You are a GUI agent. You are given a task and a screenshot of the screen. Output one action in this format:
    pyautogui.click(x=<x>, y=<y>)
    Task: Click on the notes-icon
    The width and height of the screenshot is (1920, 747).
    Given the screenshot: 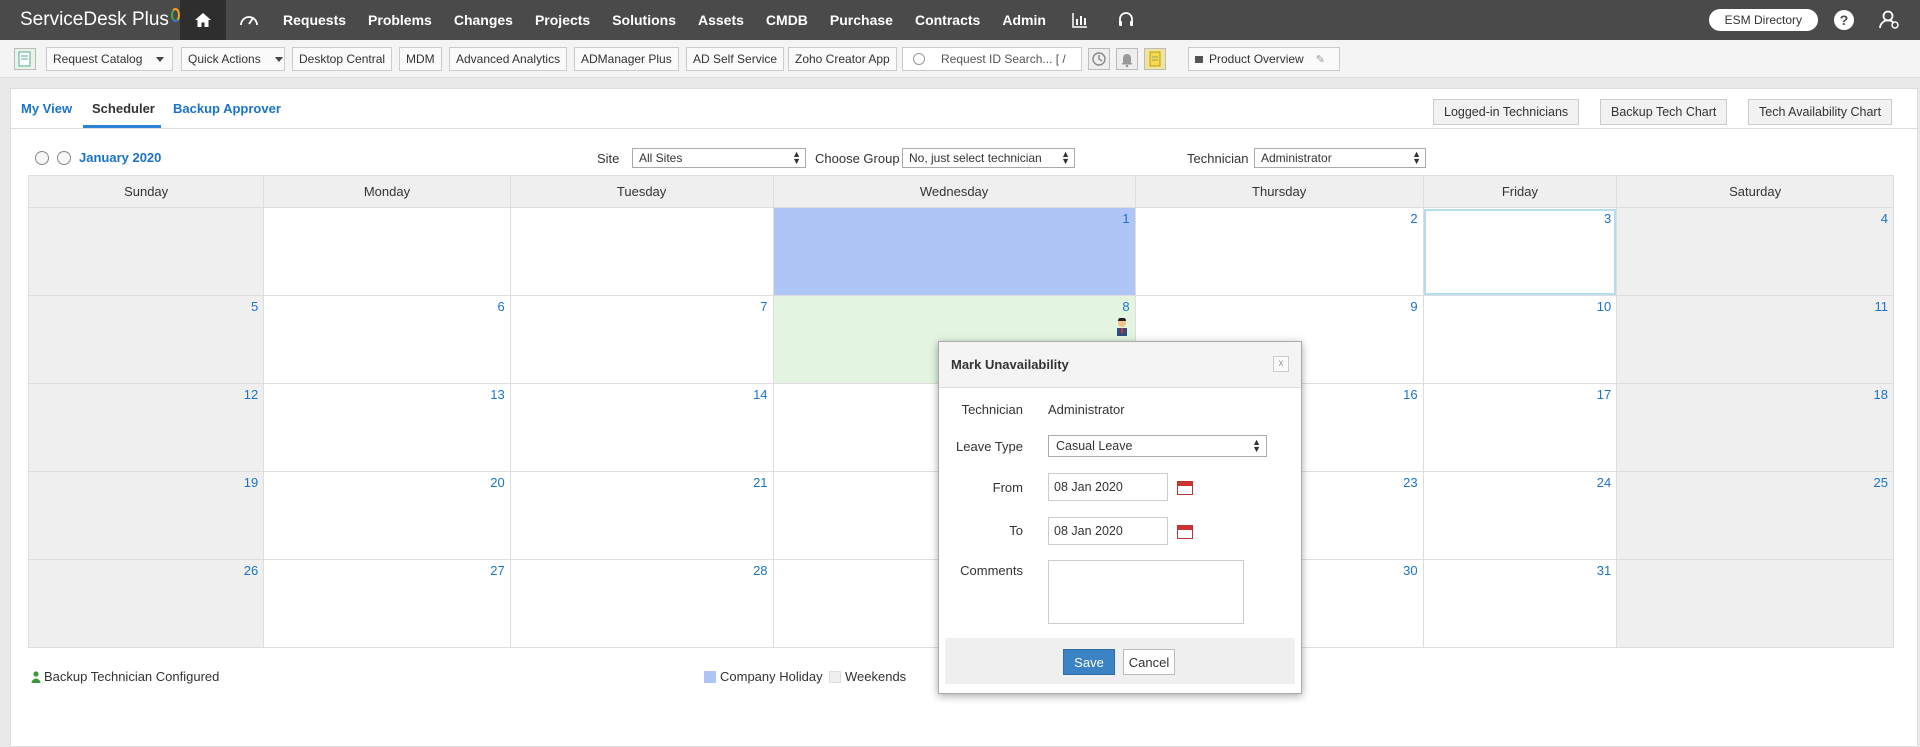 What is the action you would take?
    pyautogui.click(x=1155, y=59)
    